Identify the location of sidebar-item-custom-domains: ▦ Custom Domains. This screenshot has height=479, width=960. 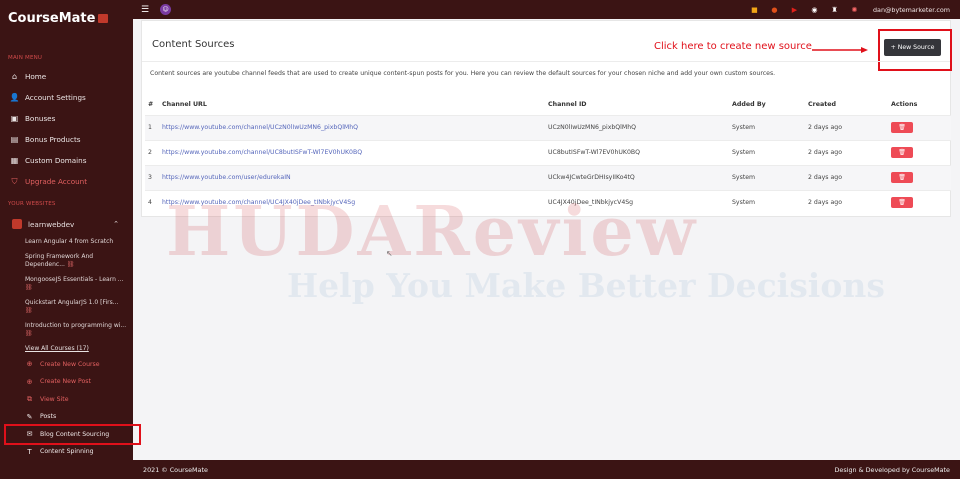
(66, 160).